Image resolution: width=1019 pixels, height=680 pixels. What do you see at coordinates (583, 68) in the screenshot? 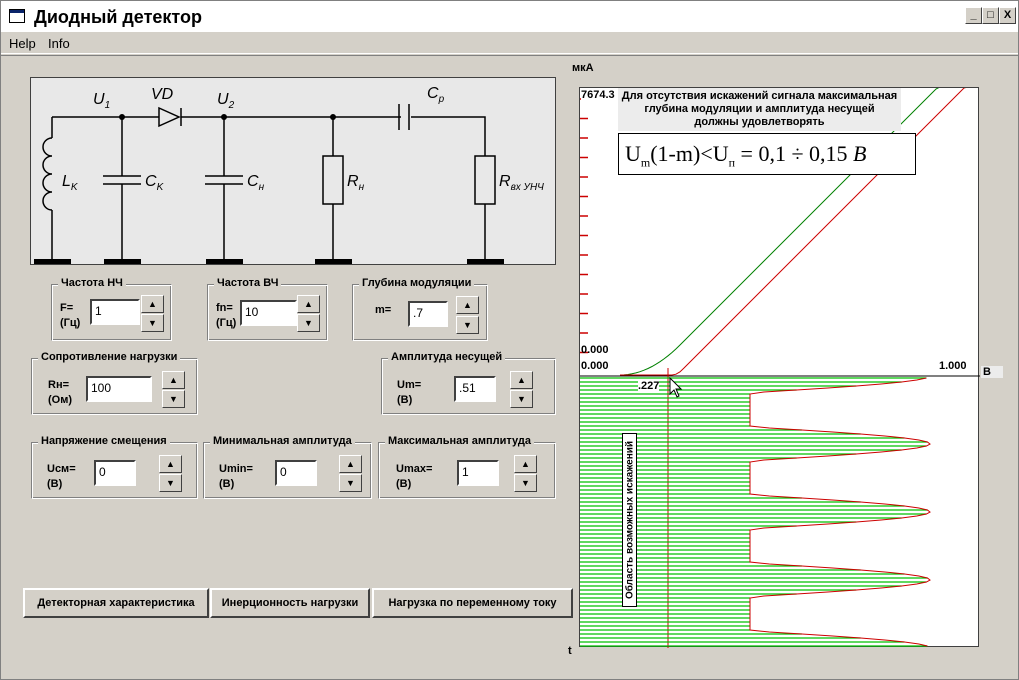
I see `y-unit-label: мкА` at bounding box center [583, 68].